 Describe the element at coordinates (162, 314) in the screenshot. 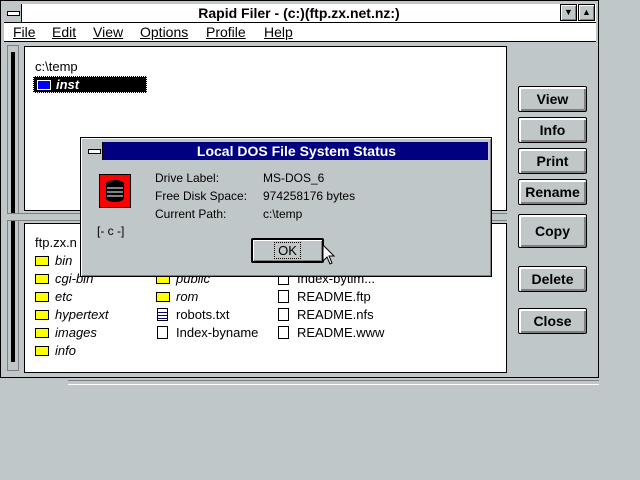

I see `text-file-icon` at that location.